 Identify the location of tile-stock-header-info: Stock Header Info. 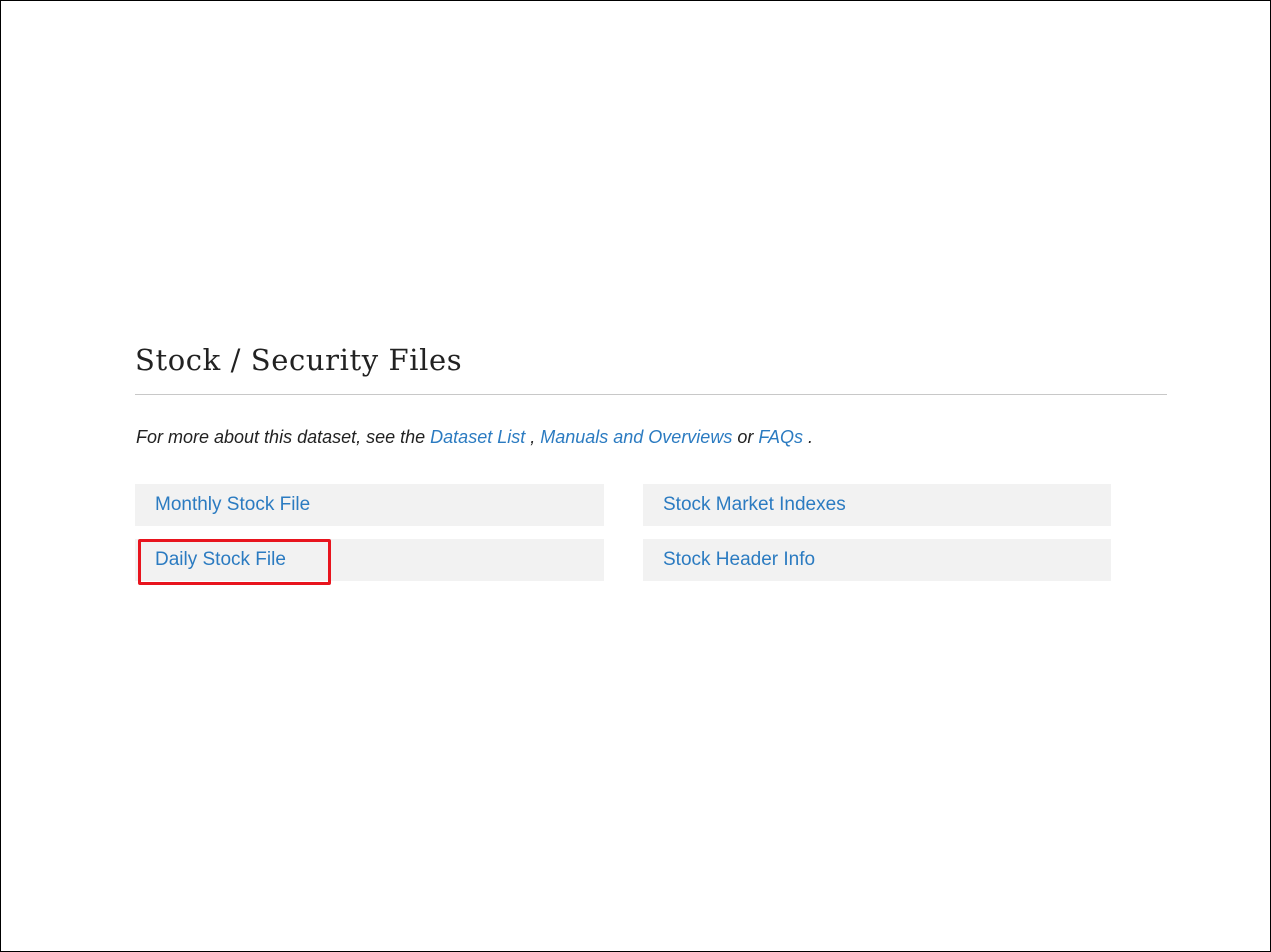
(877, 560).